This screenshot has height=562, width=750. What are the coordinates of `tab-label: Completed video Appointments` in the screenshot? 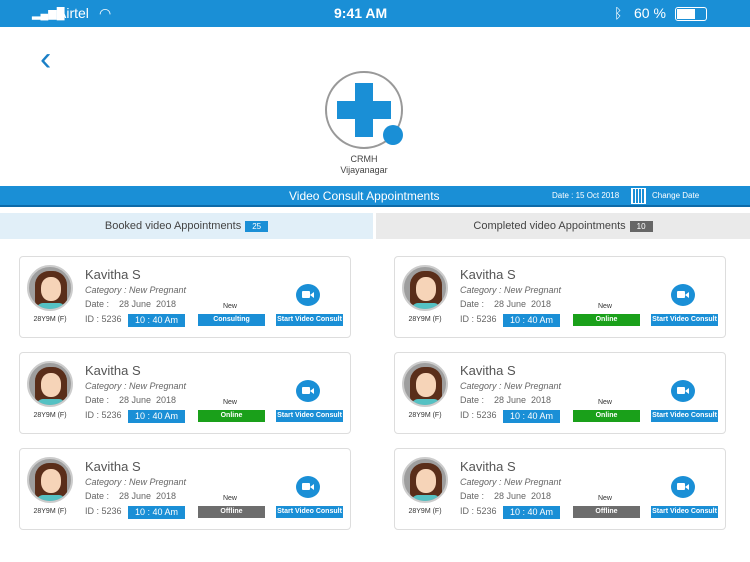 It's located at (549, 226).